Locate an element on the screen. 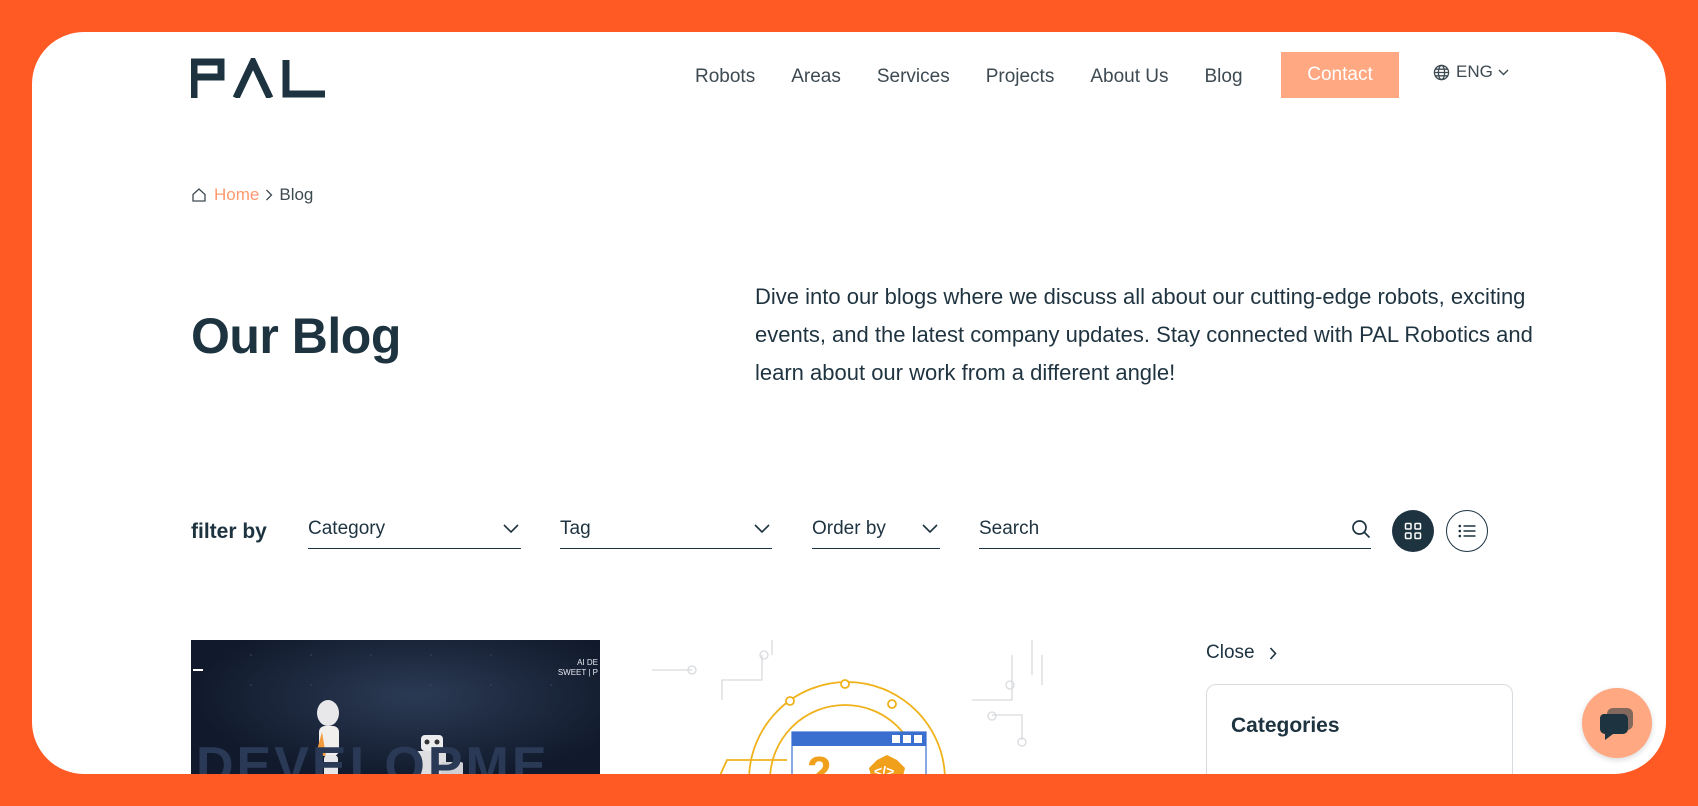 This screenshot has height=806, width=1698. tag-dropdown: Tag is located at coordinates (666, 529).